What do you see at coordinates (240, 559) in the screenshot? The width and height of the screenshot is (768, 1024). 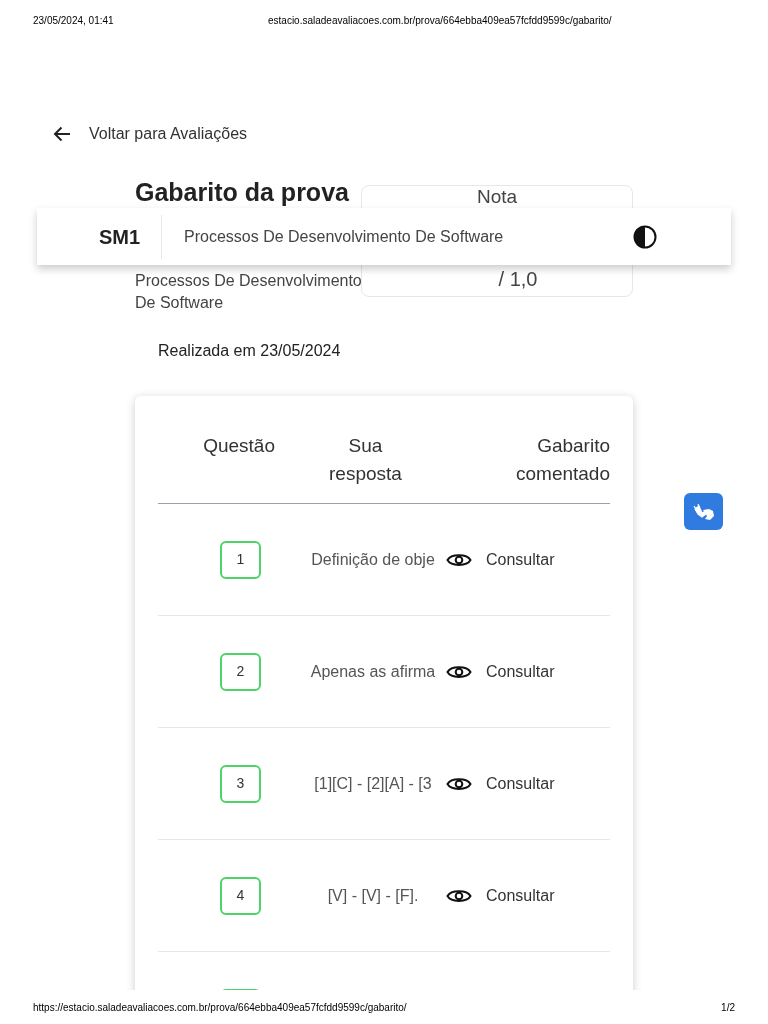 I see `question-number: 1` at bounding box center [240, 559].